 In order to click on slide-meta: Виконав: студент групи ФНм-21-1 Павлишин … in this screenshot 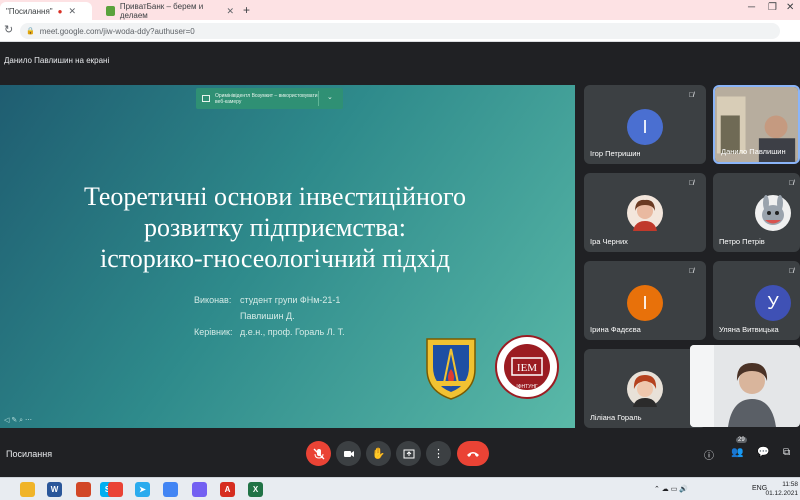, I will do `click(269, 319)`.